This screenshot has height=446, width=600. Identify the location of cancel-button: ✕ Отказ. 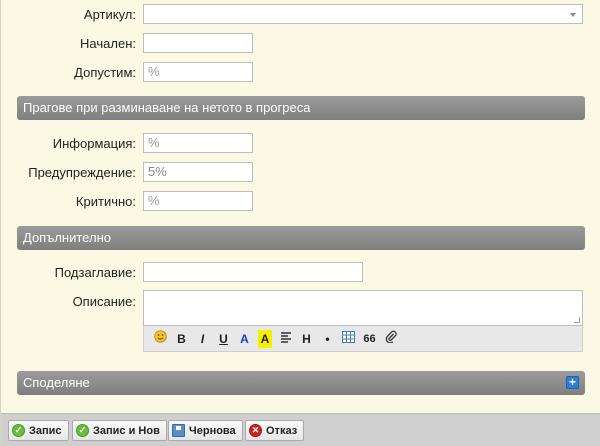
(275, 430).